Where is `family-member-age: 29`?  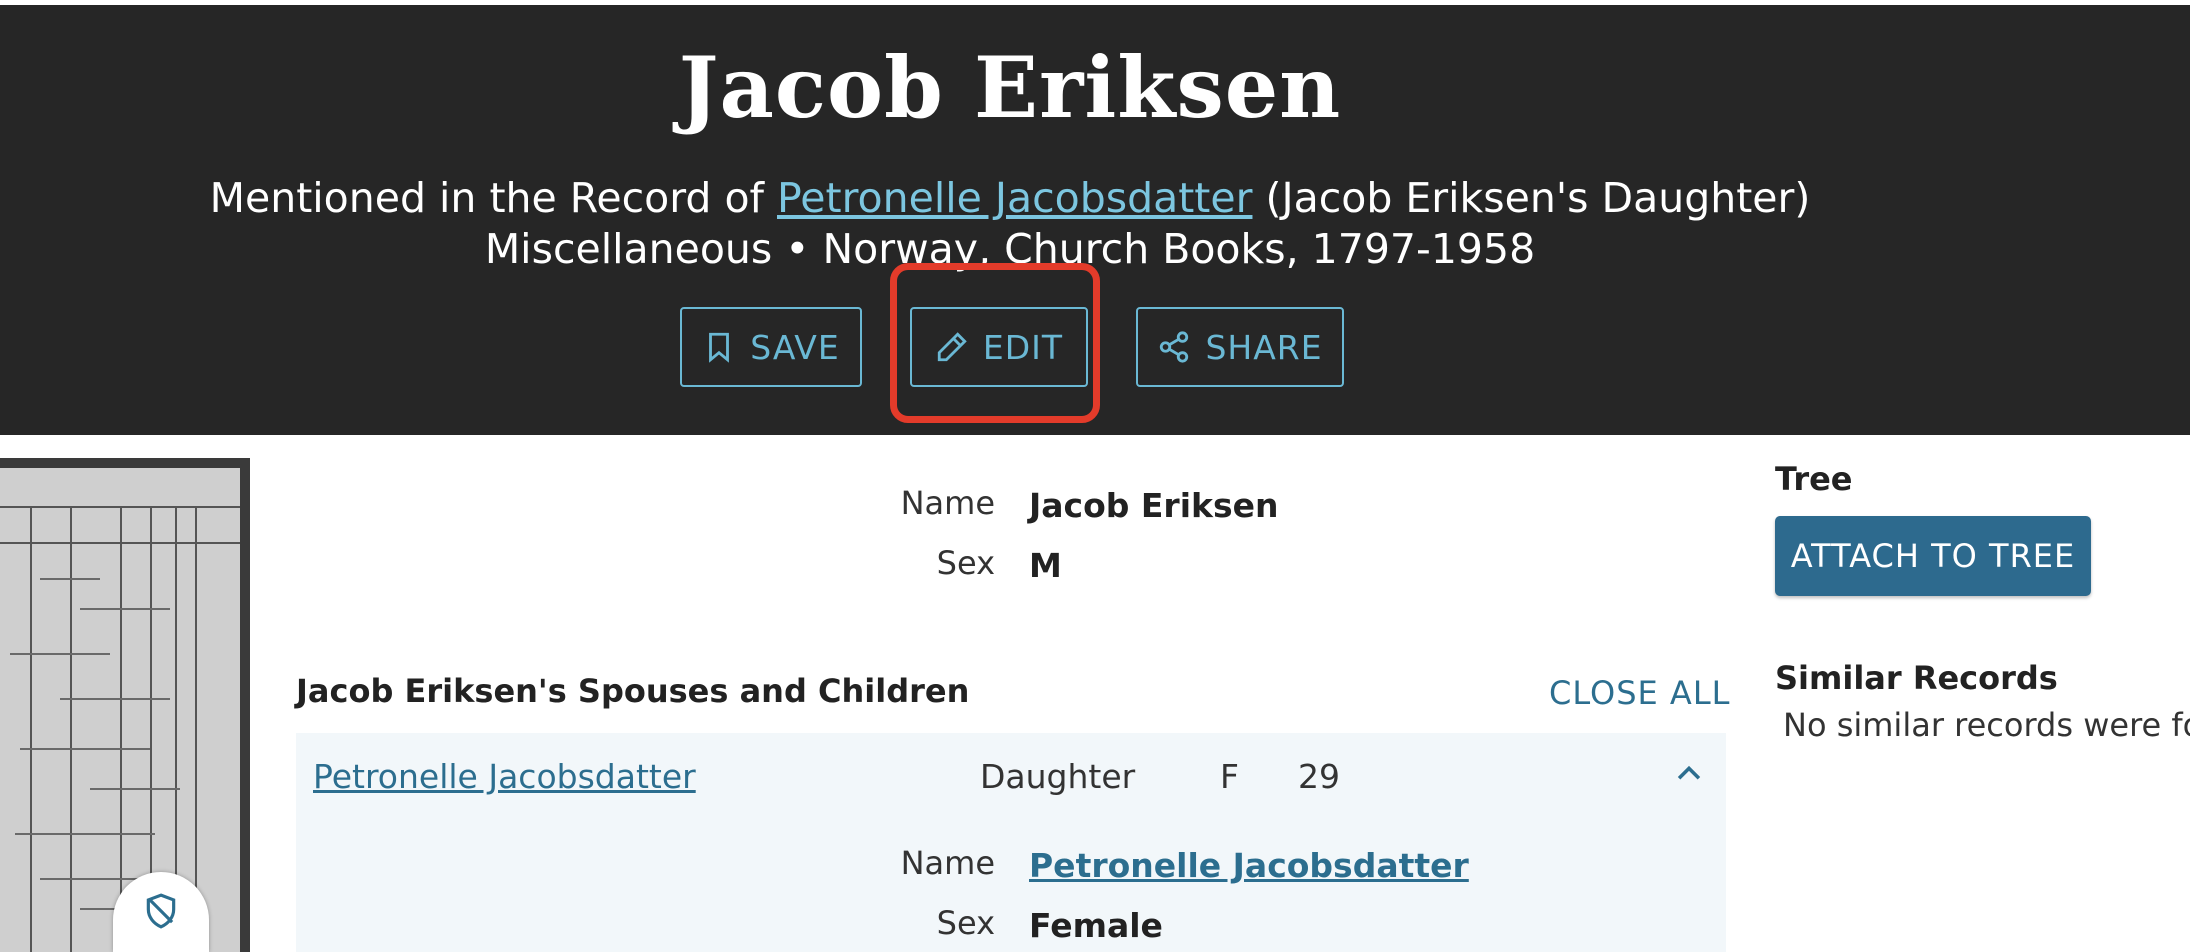
family-member-age: 29 is located at coordinates (1319, 776).